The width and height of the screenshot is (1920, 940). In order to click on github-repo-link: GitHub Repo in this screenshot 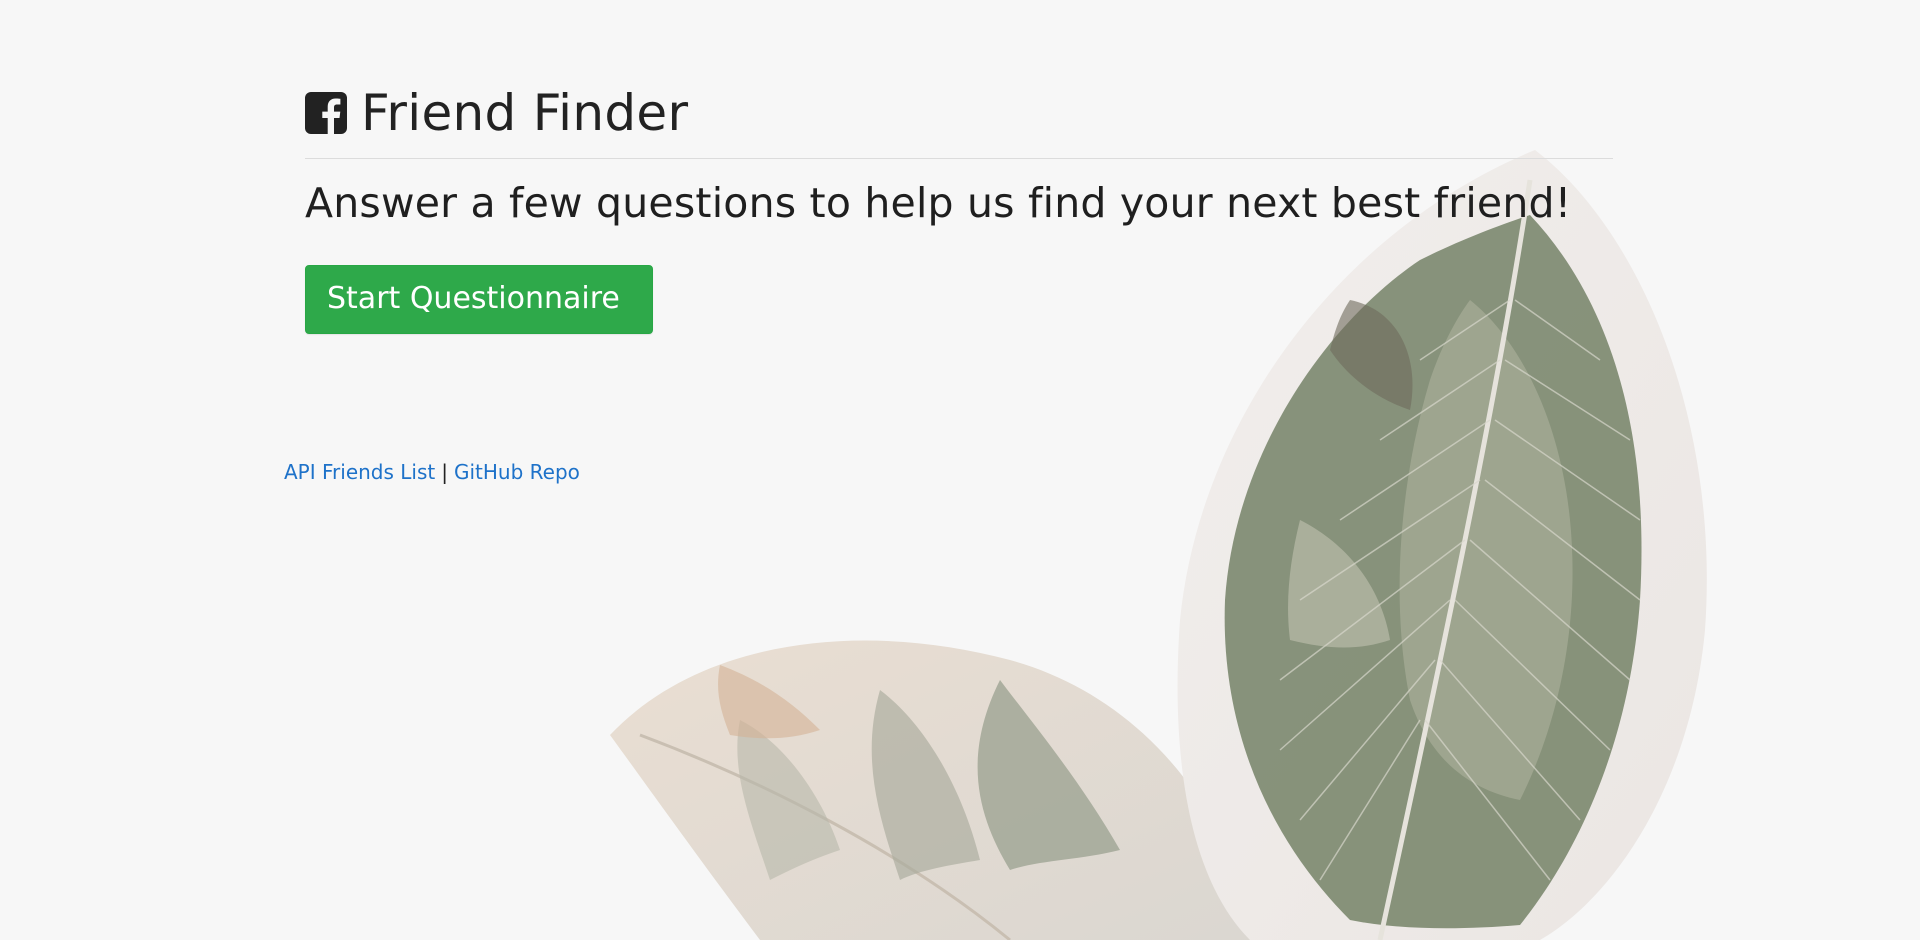, I will do `click(517, 472)`.